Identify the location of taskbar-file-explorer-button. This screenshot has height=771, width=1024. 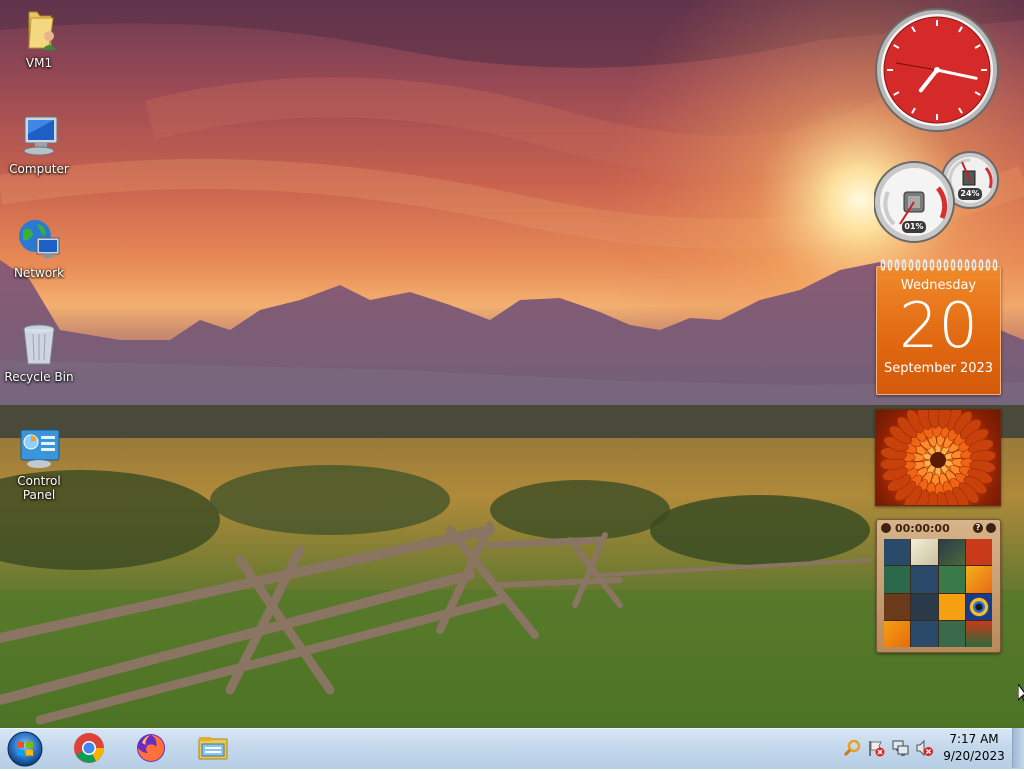
(213, 748).